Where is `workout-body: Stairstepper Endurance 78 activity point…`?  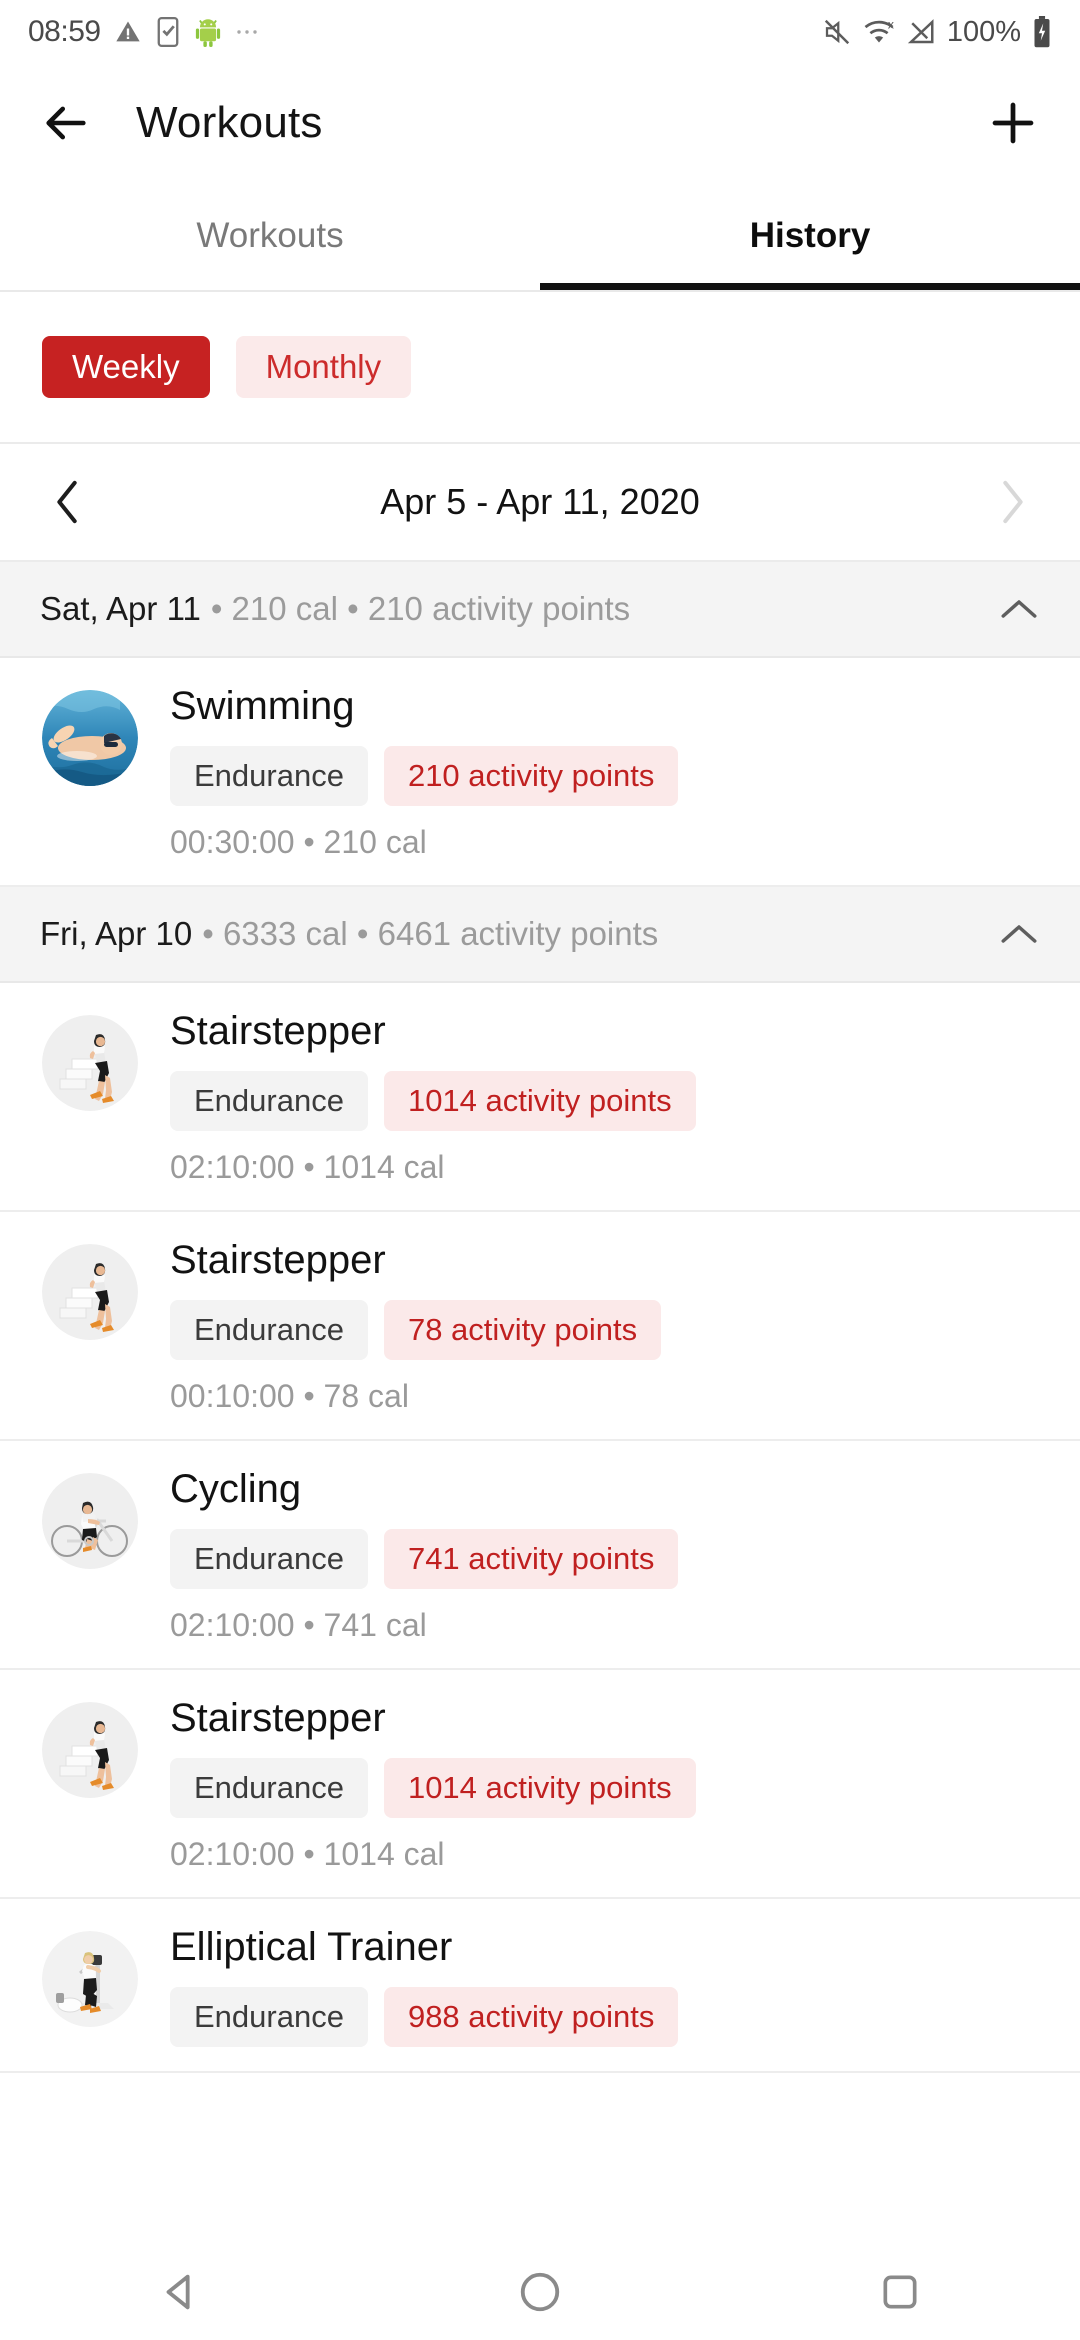 workout-body: Stairstepper Endurance 78 activity point… is located at coordinates (605, 1326).